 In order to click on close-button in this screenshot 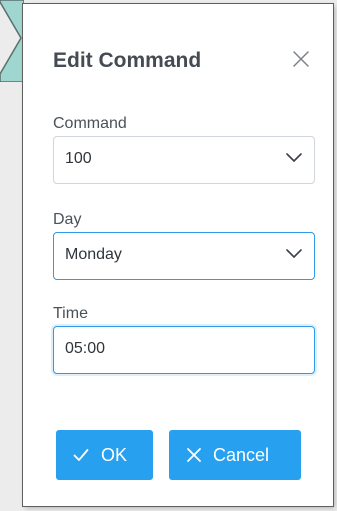, I will do `click(301, 59)`.